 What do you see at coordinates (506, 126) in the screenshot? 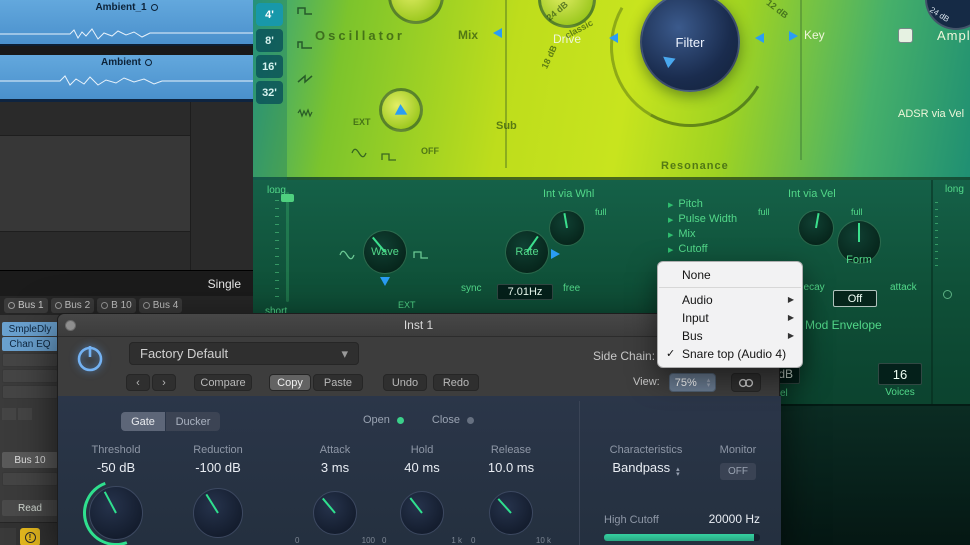
I see `sub-label: Sub` at bounding box center [506, 126].